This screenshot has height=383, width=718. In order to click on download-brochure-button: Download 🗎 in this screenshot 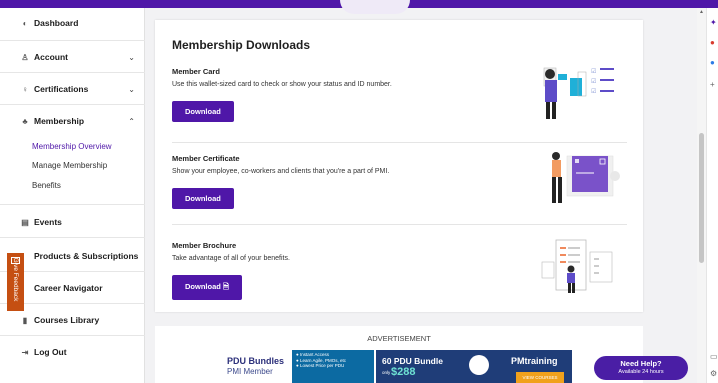, I will do `click(207, 287)`.